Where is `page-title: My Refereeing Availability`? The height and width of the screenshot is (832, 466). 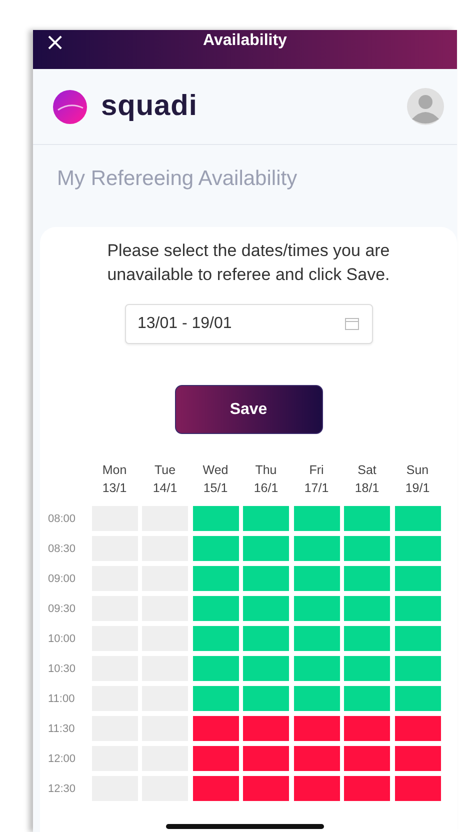
page-title: My Refereeing Availability is located at coordinates (177, 179).